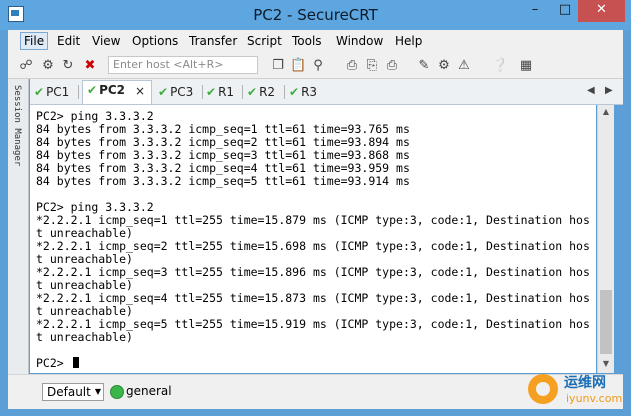 The height and width of the screenshot is (416, 631). What do you see at coordinates (90, 66) in the screenshot?
I see `disconnect-icon: ✖` at bounding box center [90, 66].